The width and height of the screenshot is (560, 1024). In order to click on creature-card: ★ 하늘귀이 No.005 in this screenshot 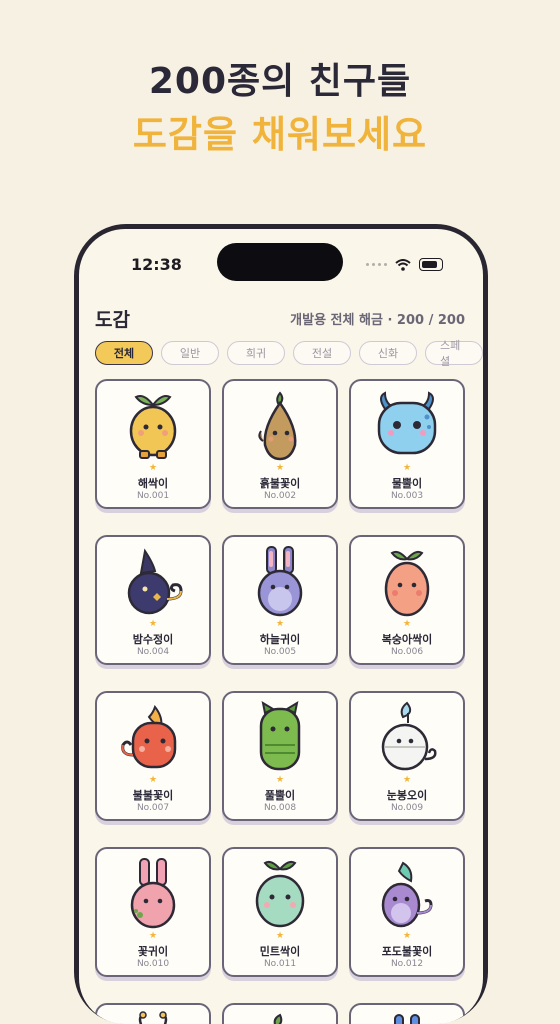, I will do `click(280, 600)`.